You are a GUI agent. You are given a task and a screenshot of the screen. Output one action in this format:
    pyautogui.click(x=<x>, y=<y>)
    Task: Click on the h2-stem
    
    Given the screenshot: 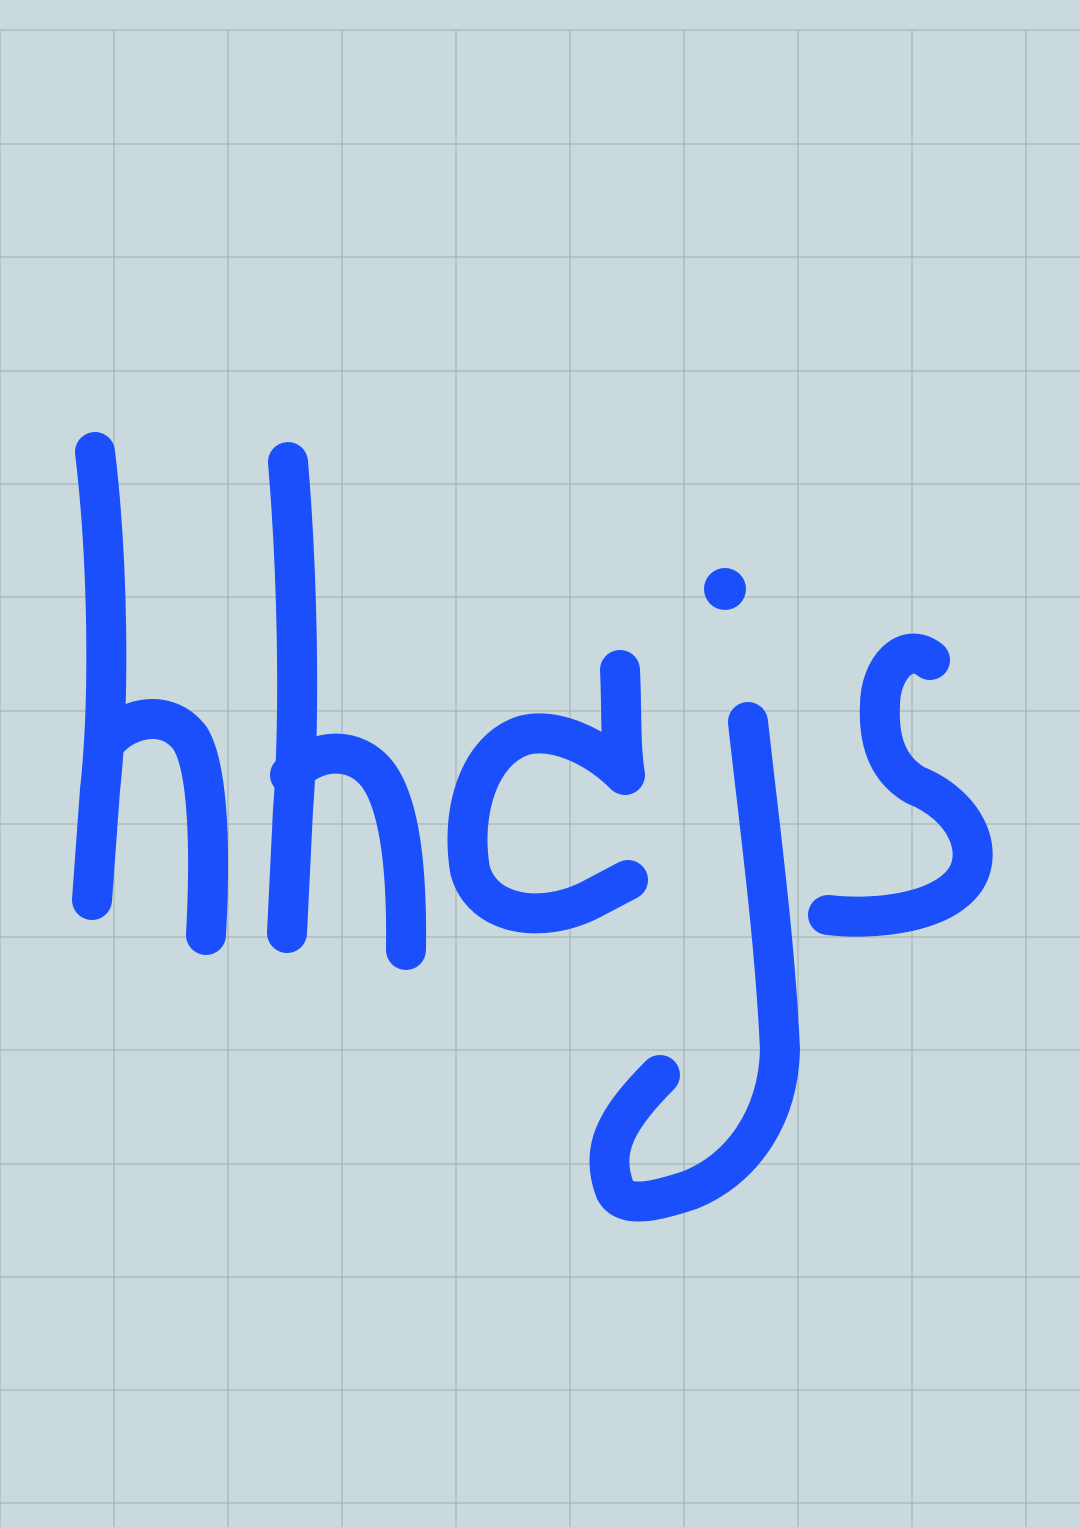 What is the action you would take?
    pyautogui.click(x=292, y=697)
    